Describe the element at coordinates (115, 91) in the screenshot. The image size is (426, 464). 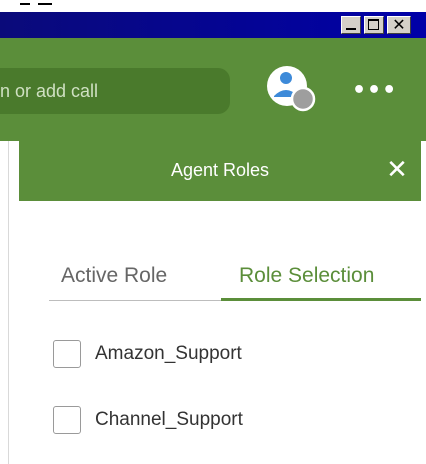
I see `search-input: n or add call` at that location.